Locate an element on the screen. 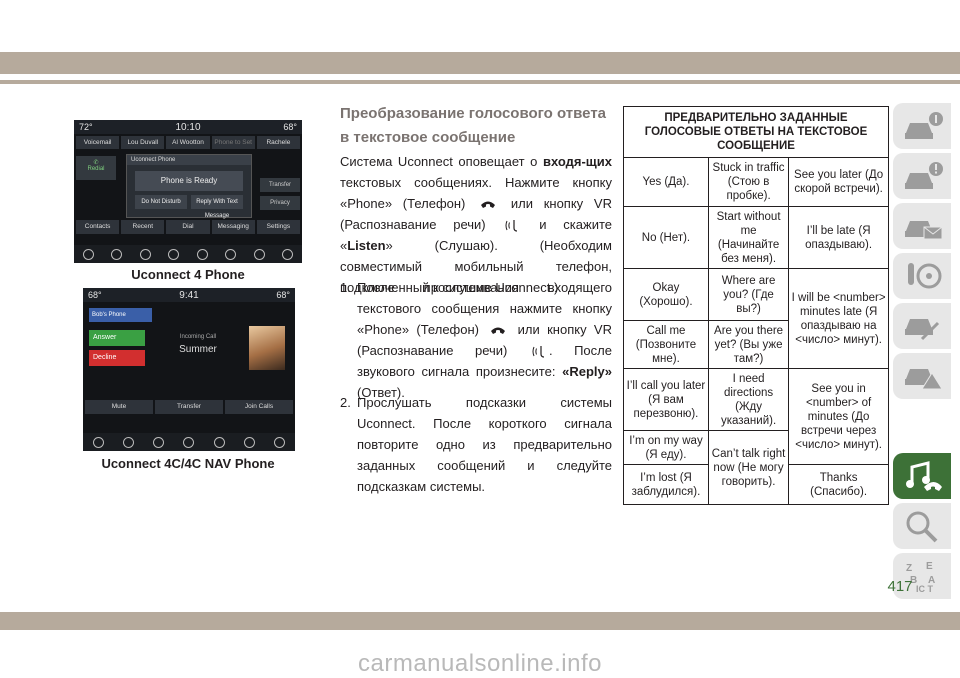 This screenshot has width=960, height=678. table-cell: Start without me (Начинайте без меня). is located at coordinates (748, 237).